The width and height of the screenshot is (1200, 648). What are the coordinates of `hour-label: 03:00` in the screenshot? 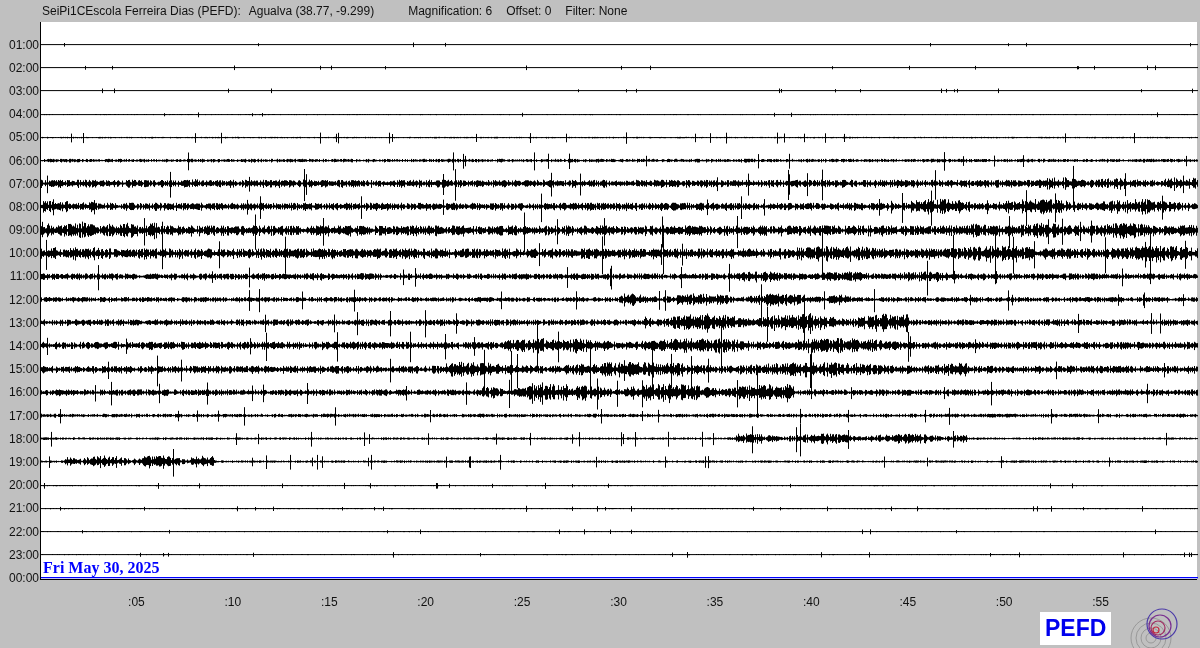 It's located at (23, 90).